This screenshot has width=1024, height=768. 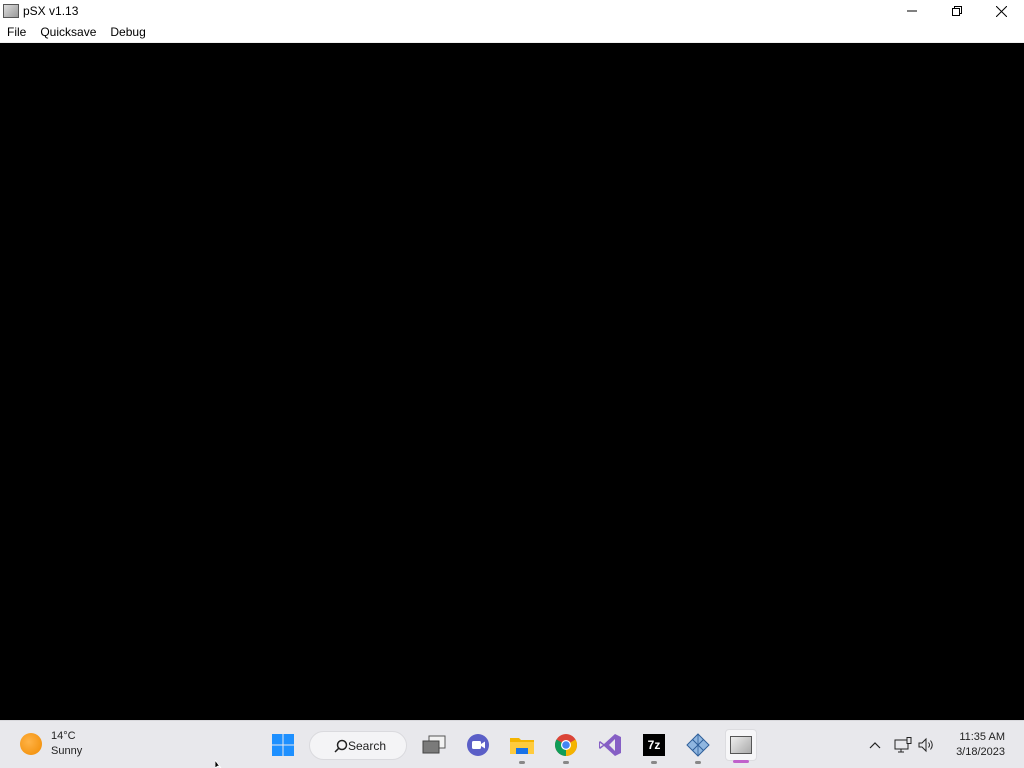 What do you see at coordinates (341, 746) in the screenshot?
I see `search-icon` at bounding box center [341, 746].